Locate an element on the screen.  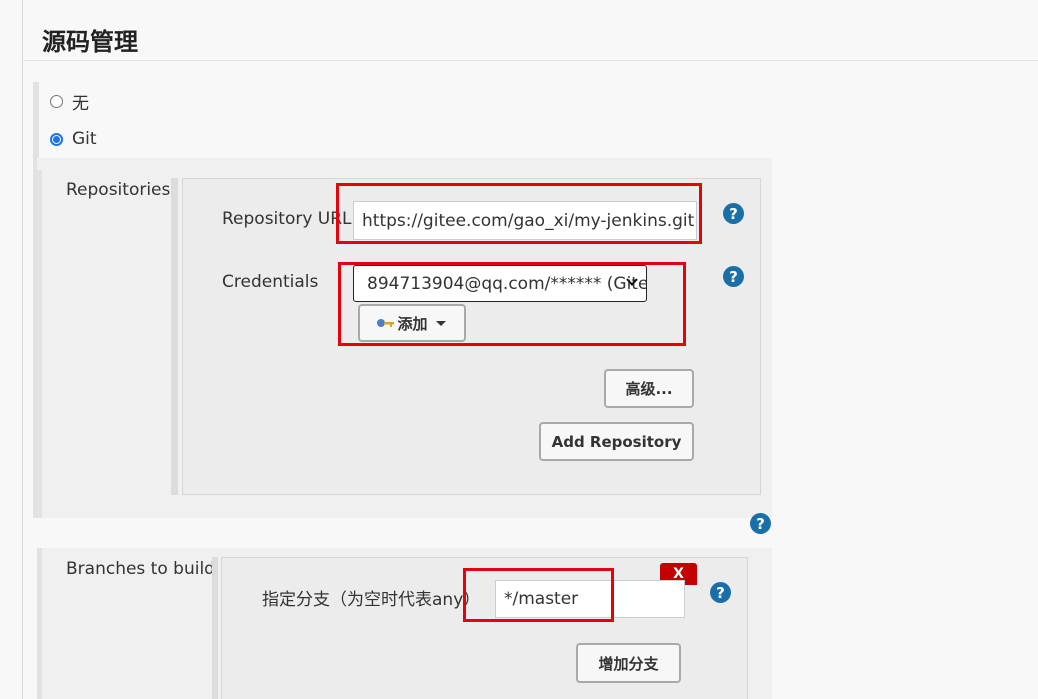
repository-url-help-icon: ? is located at coordinates (733, 213).